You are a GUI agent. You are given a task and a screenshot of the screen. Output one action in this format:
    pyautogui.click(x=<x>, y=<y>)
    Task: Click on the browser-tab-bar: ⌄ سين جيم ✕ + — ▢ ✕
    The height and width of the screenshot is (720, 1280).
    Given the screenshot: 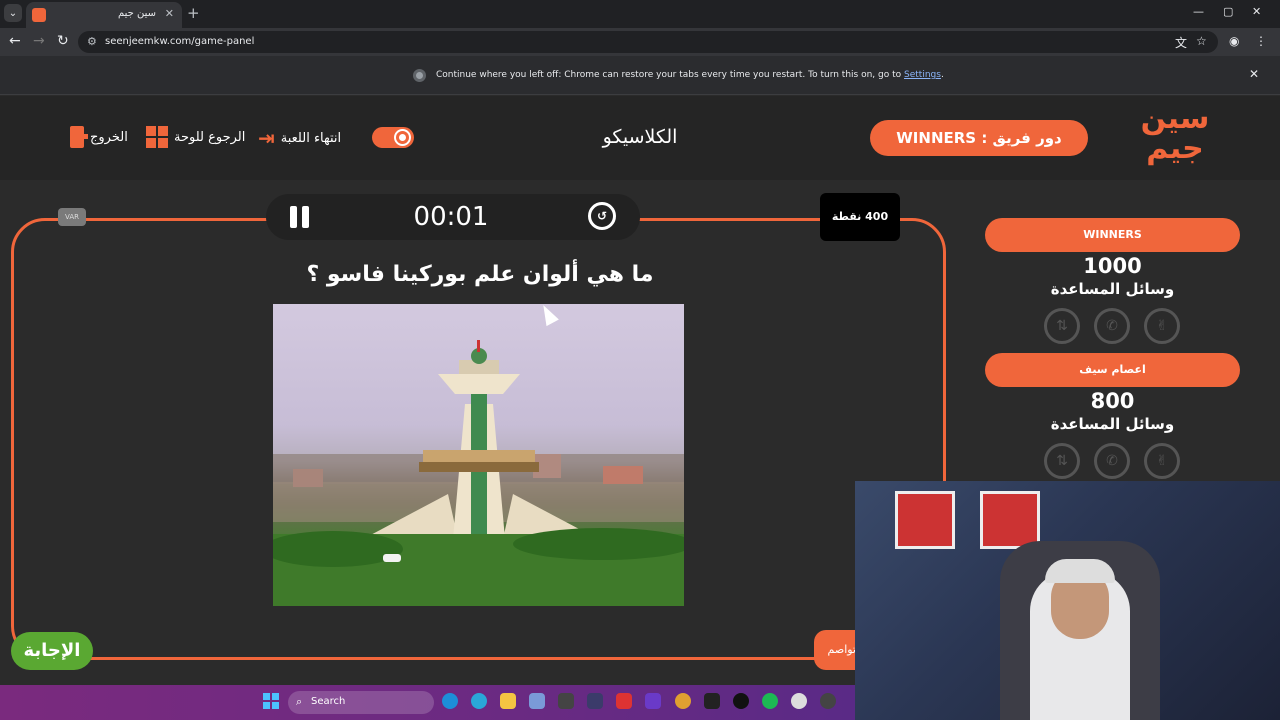 What is the action you would take?
    pyautogui.click(x=640, y=14)
    